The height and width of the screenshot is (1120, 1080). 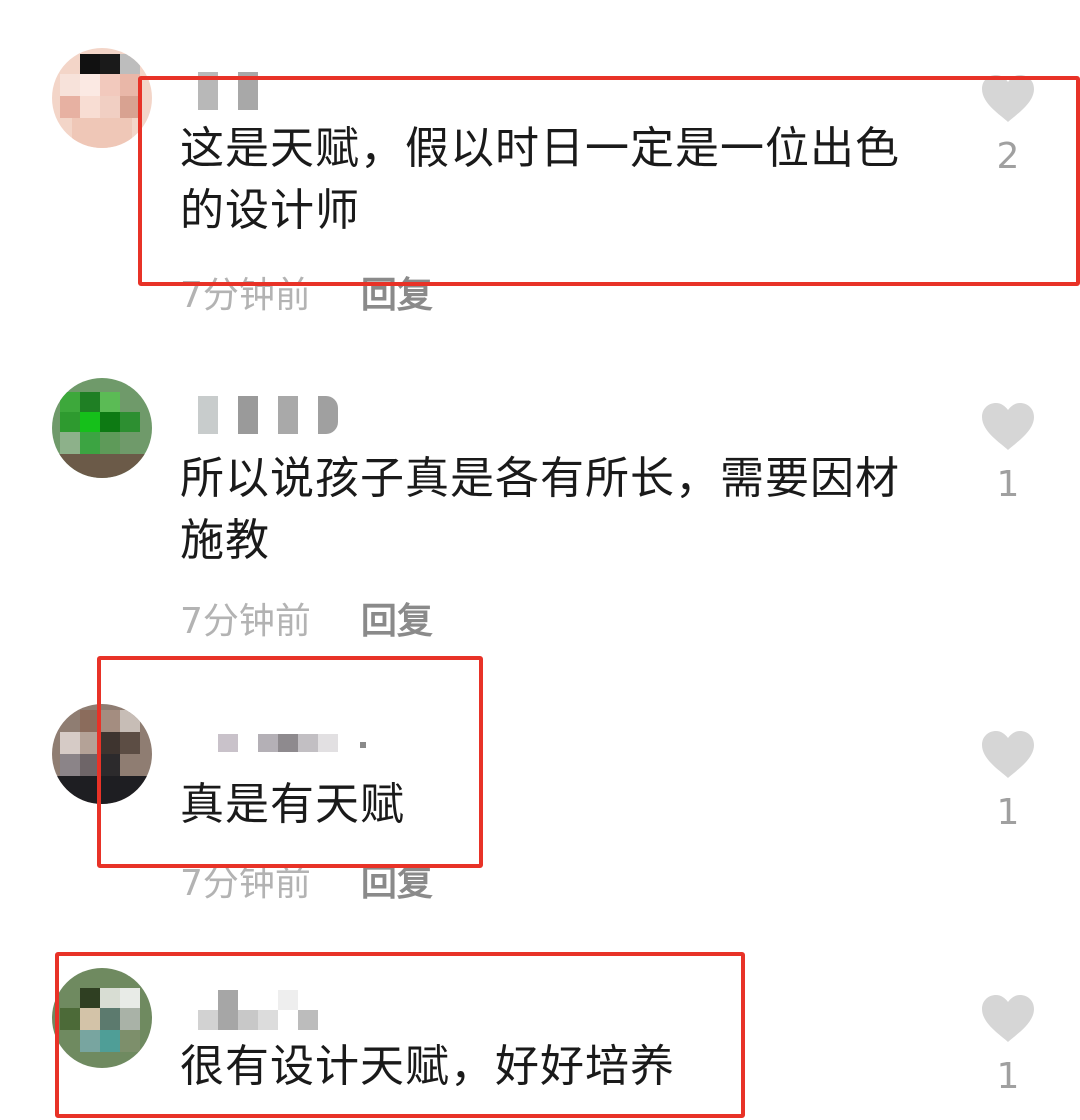 I want to click on like-count: 2, so click(x=1008, y=156).